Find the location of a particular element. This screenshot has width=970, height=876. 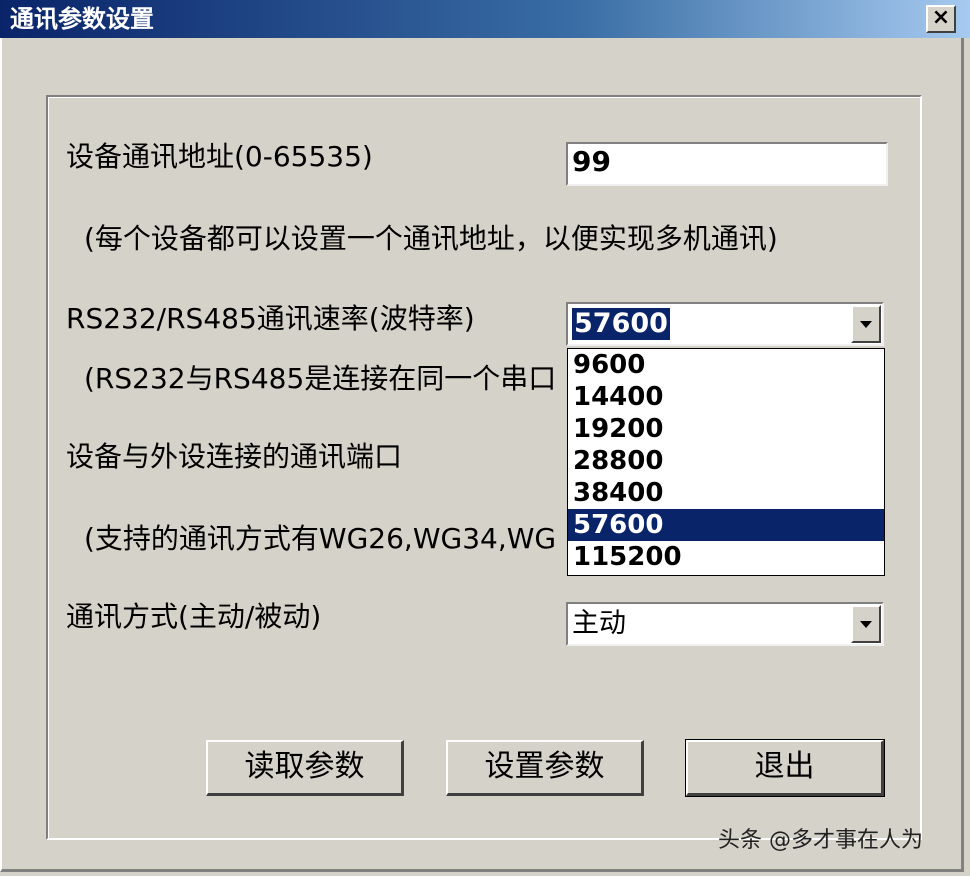

mode-label: 通讯方式(主动/被动) is located at coordinates (194, 616).